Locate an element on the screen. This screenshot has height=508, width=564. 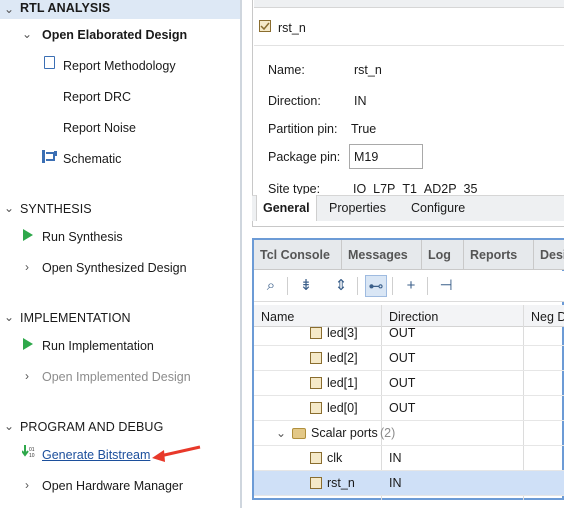
group-by-icon: ⊷ is located at coordinates (376, 286).